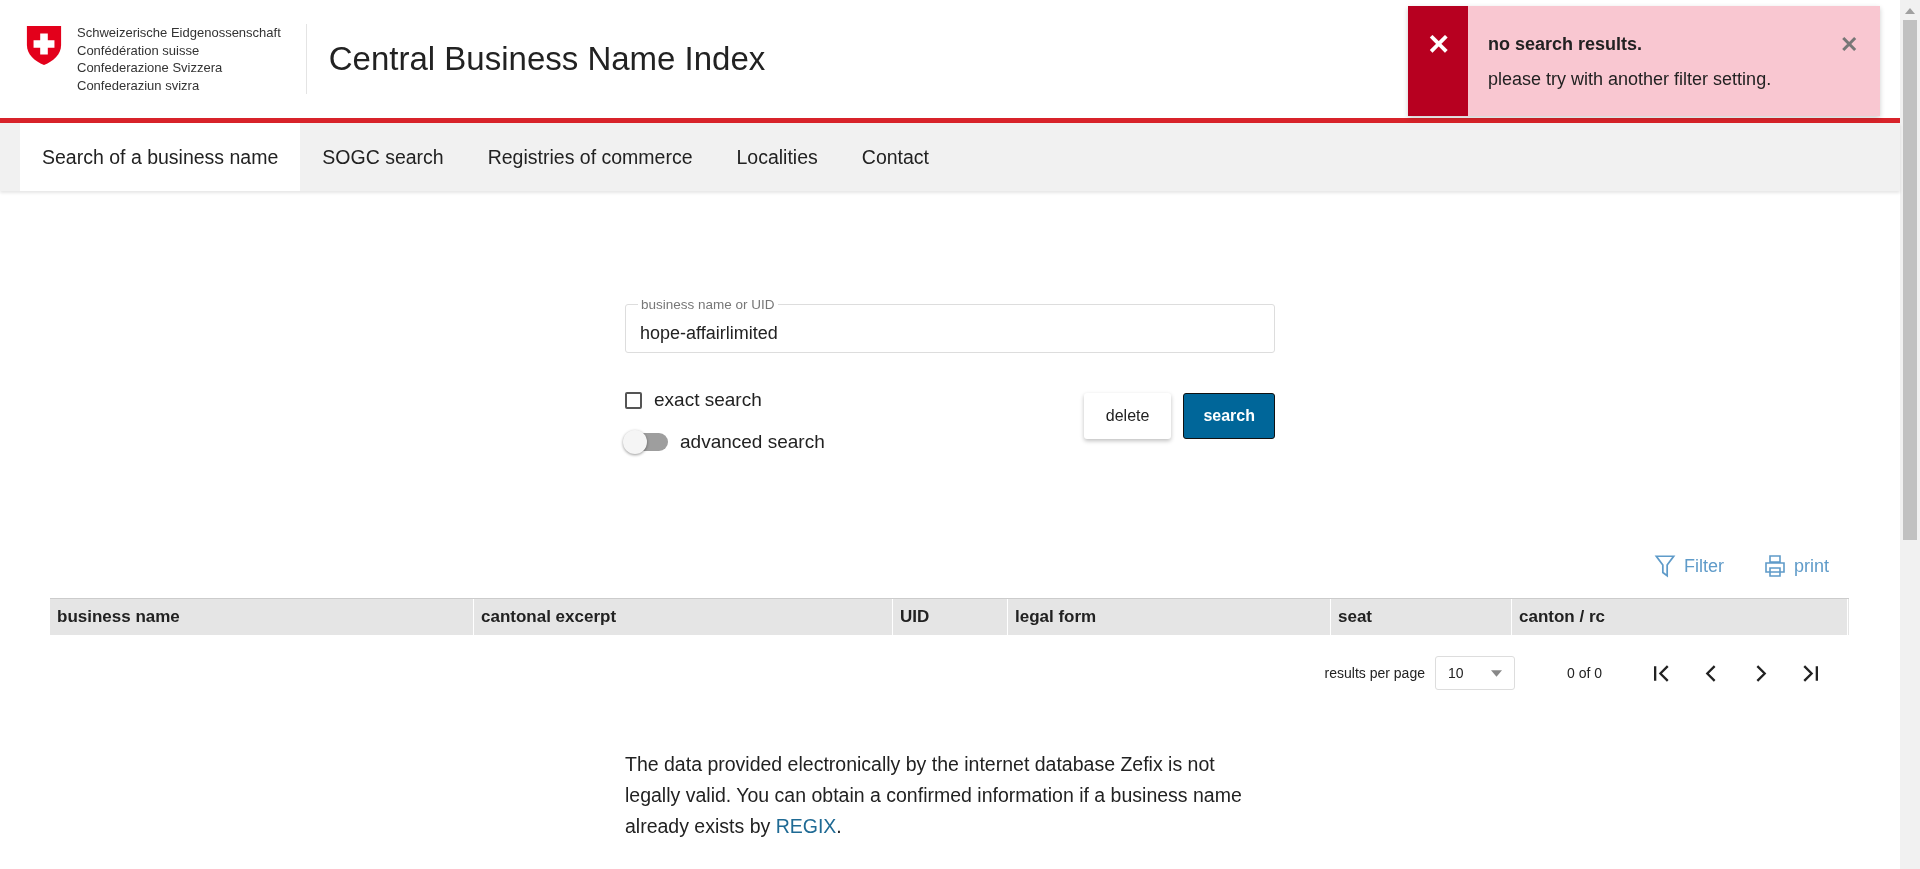  Describe the element at coordinates (1229, 416) in the screenshot. I see `search-button: search` at that location.